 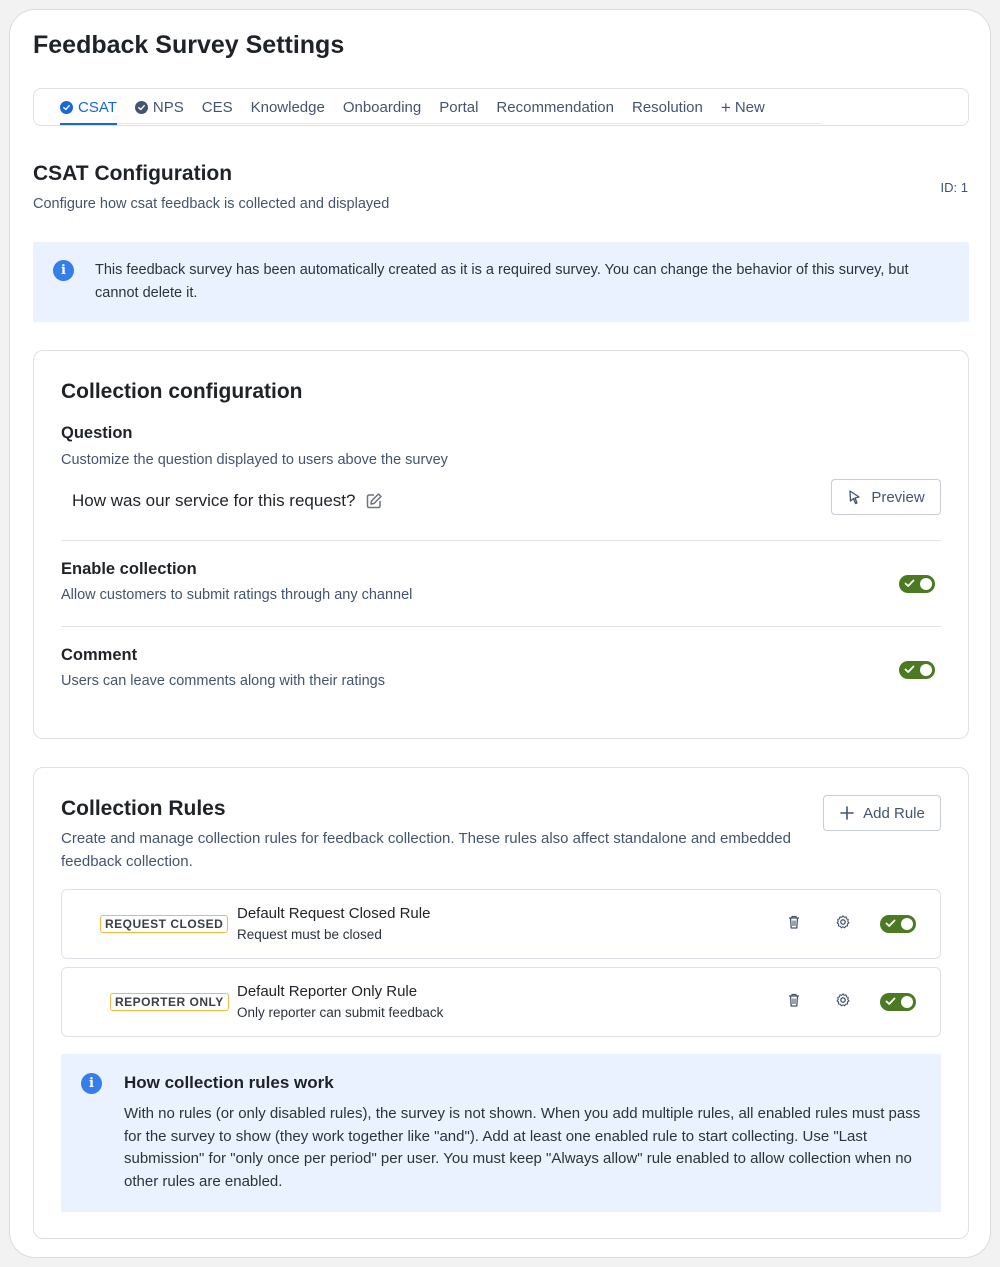 I want to click on tab-label: Resolution, so click(x=667, y=107).